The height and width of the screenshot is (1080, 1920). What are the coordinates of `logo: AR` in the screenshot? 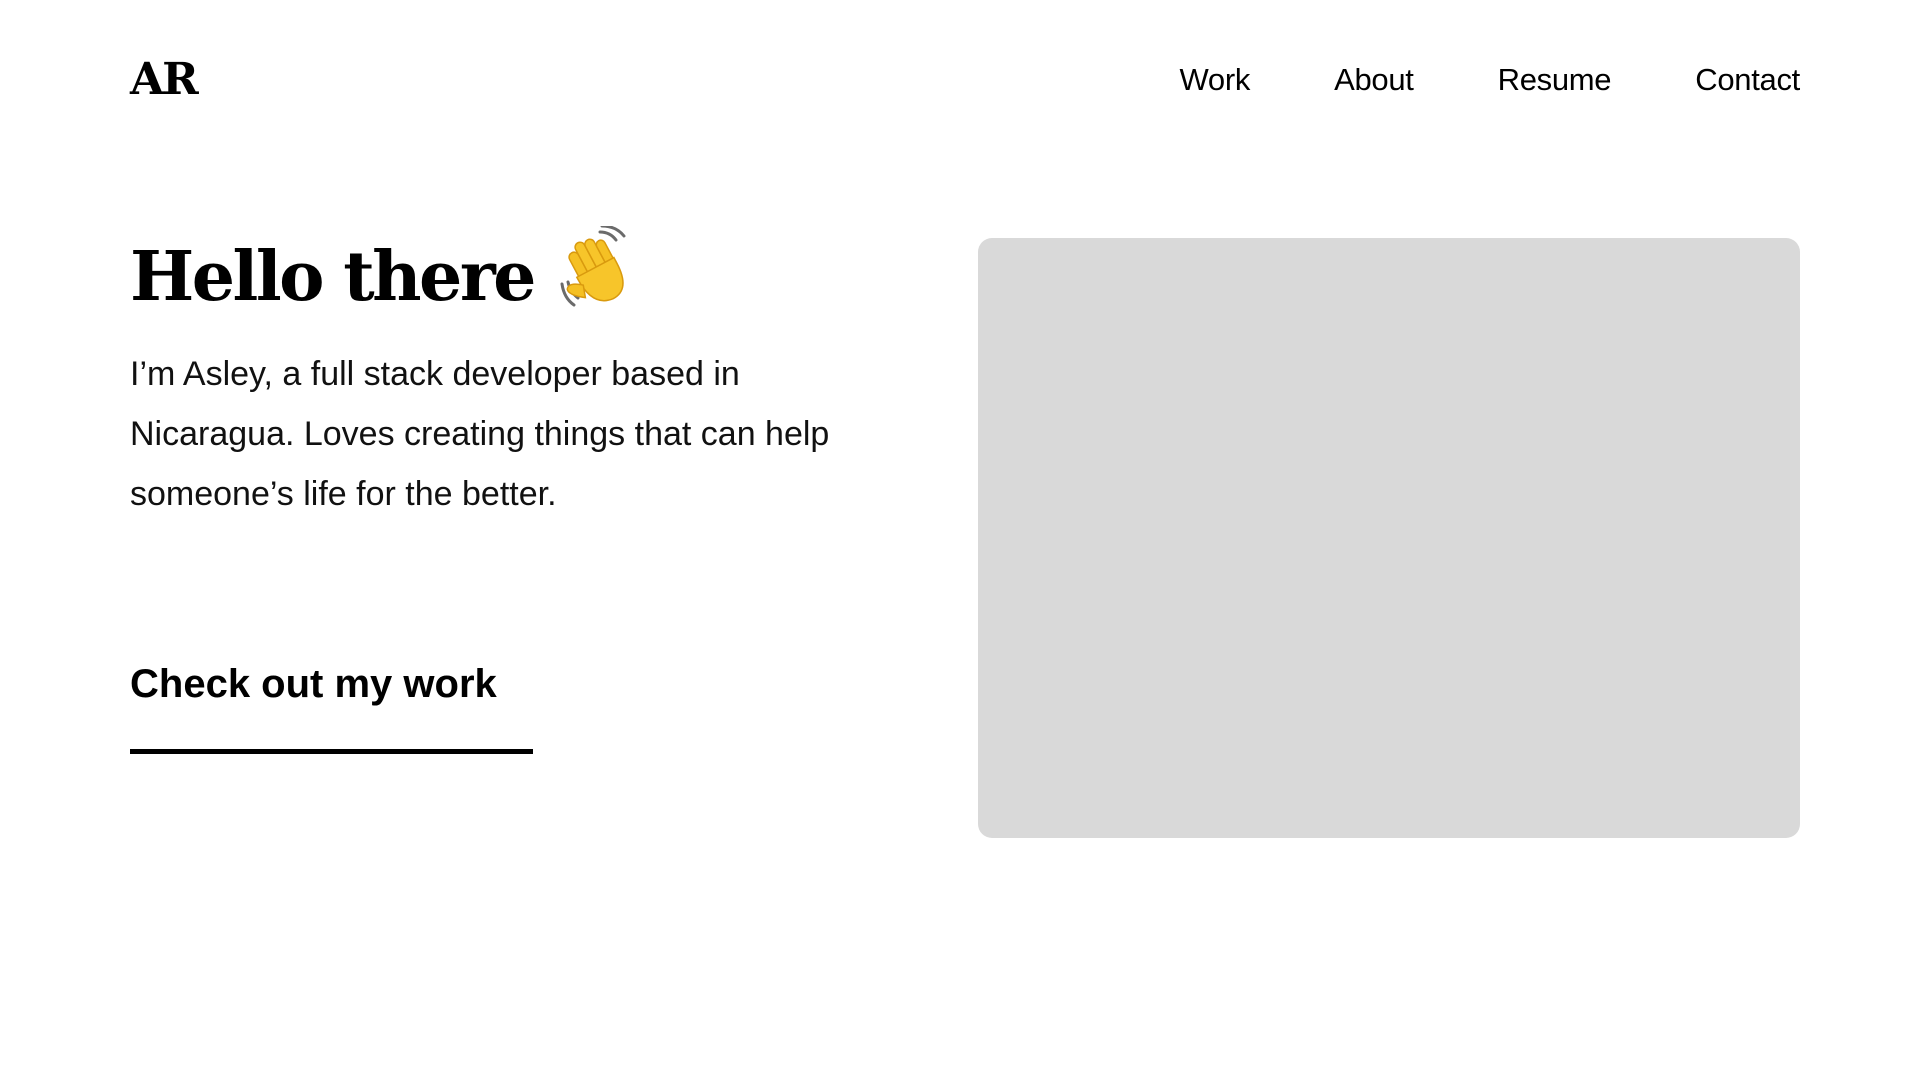 It's located at (164, 80).